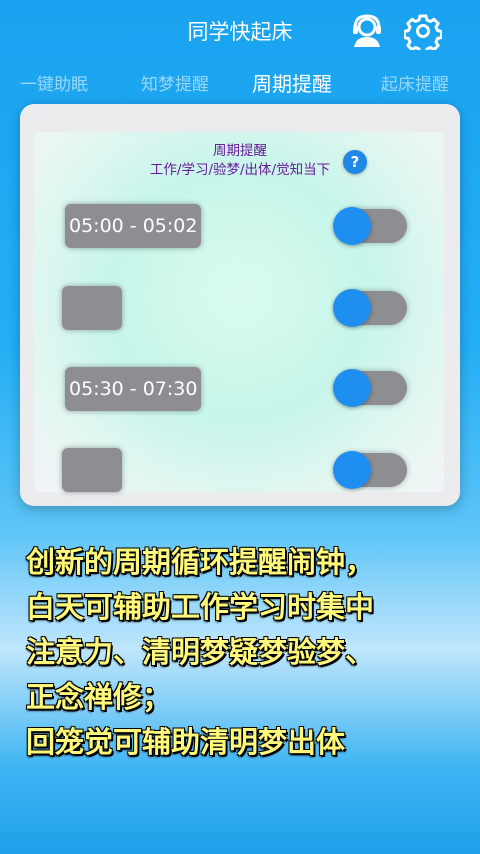 Image resolution: width=480 pixels, height=854 pixels. What do you see at coordinates (200, 607) in the screenshot?
I see `promo-line: 白天可辅助工作学习时集中` at bounding box center [200, 607].